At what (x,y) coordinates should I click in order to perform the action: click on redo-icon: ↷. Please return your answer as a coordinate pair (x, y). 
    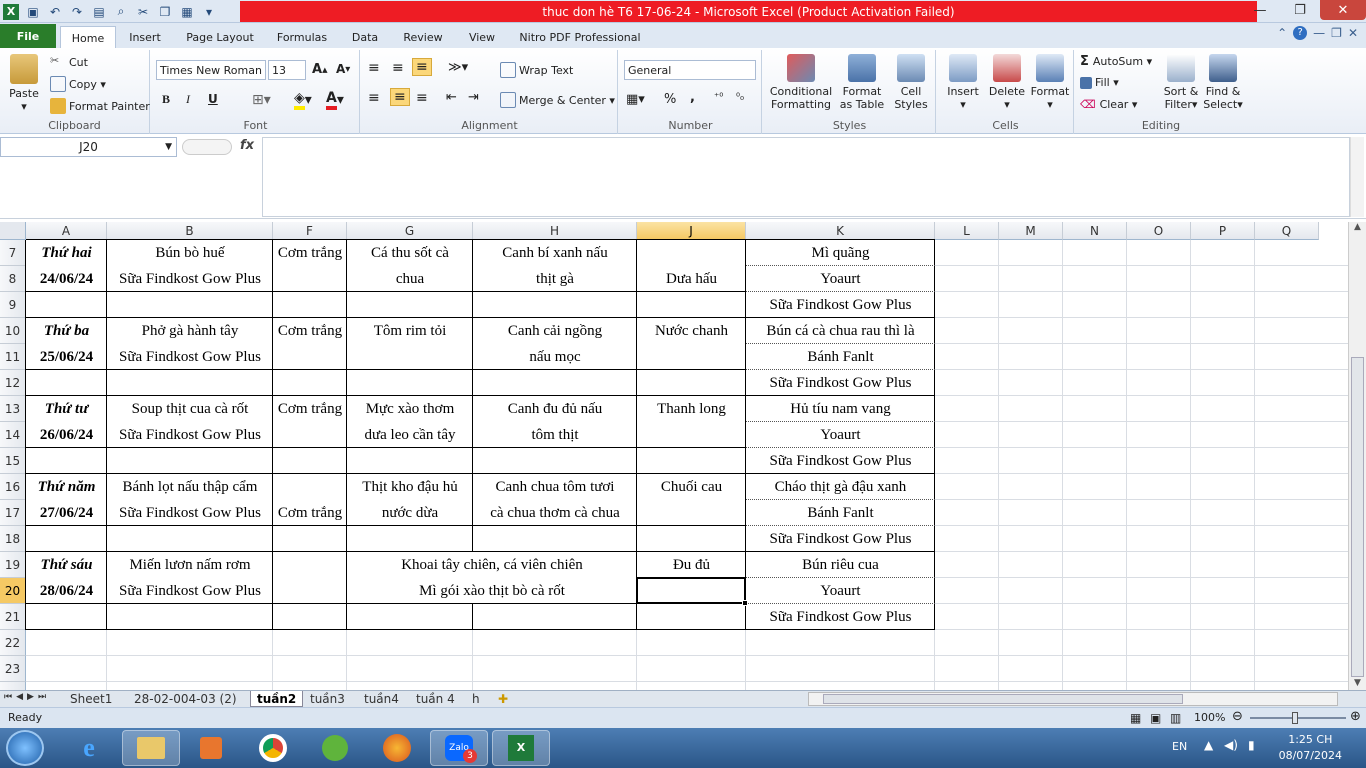
    Looking at the image, I should click on (77, 12).